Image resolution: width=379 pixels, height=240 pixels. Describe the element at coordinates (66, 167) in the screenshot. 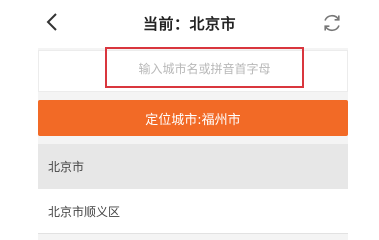

I see `city-name: 北京市` at that location.